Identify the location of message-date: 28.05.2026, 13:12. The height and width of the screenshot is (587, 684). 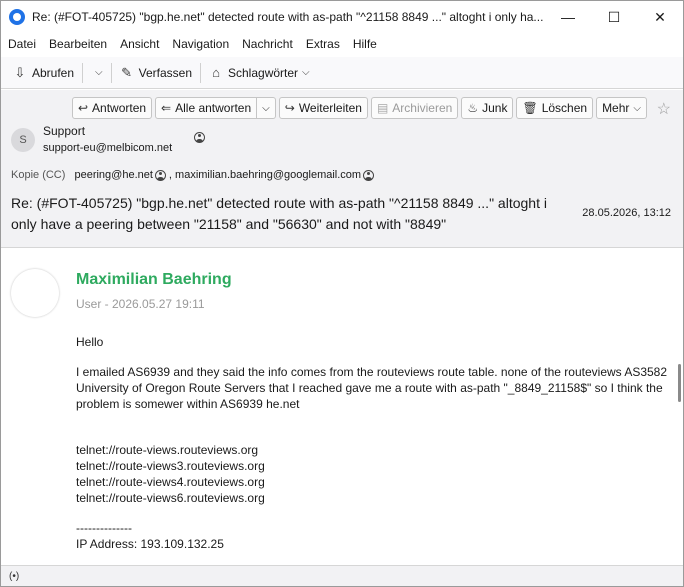
(626, 213).